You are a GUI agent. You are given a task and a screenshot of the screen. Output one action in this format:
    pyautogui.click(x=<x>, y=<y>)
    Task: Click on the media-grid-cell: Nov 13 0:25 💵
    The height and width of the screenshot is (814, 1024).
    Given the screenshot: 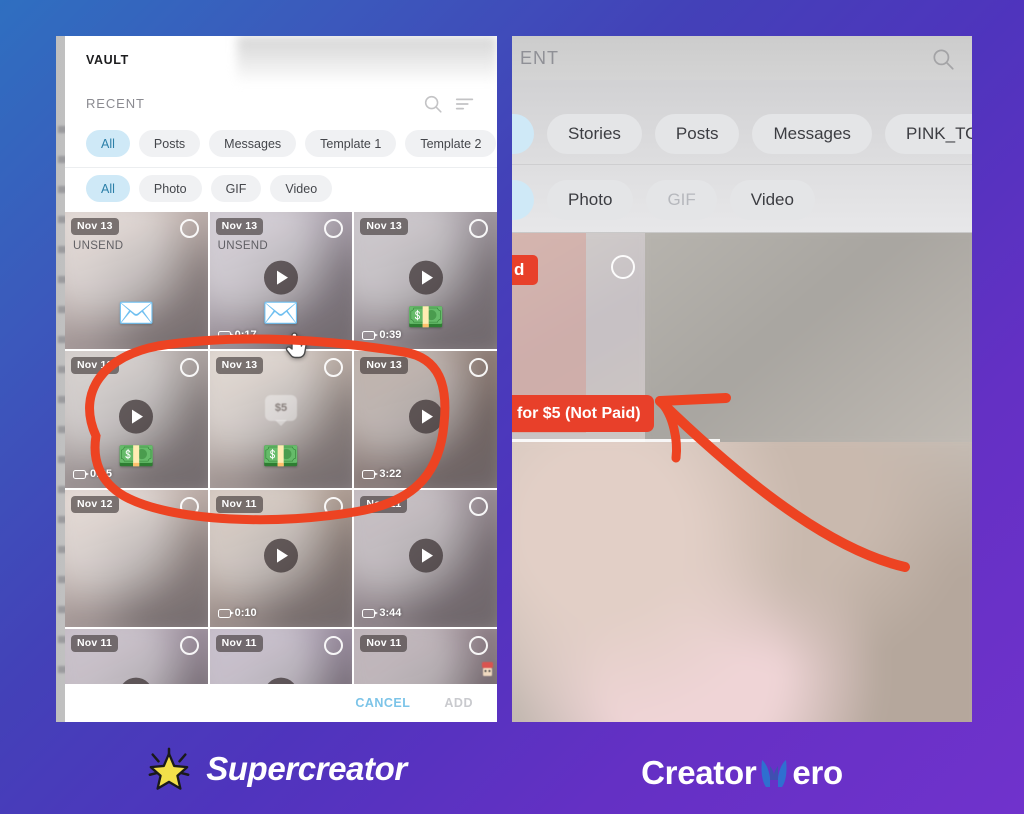 What is the action you would take?
    pyautogui.click(x=136, y=419)
    